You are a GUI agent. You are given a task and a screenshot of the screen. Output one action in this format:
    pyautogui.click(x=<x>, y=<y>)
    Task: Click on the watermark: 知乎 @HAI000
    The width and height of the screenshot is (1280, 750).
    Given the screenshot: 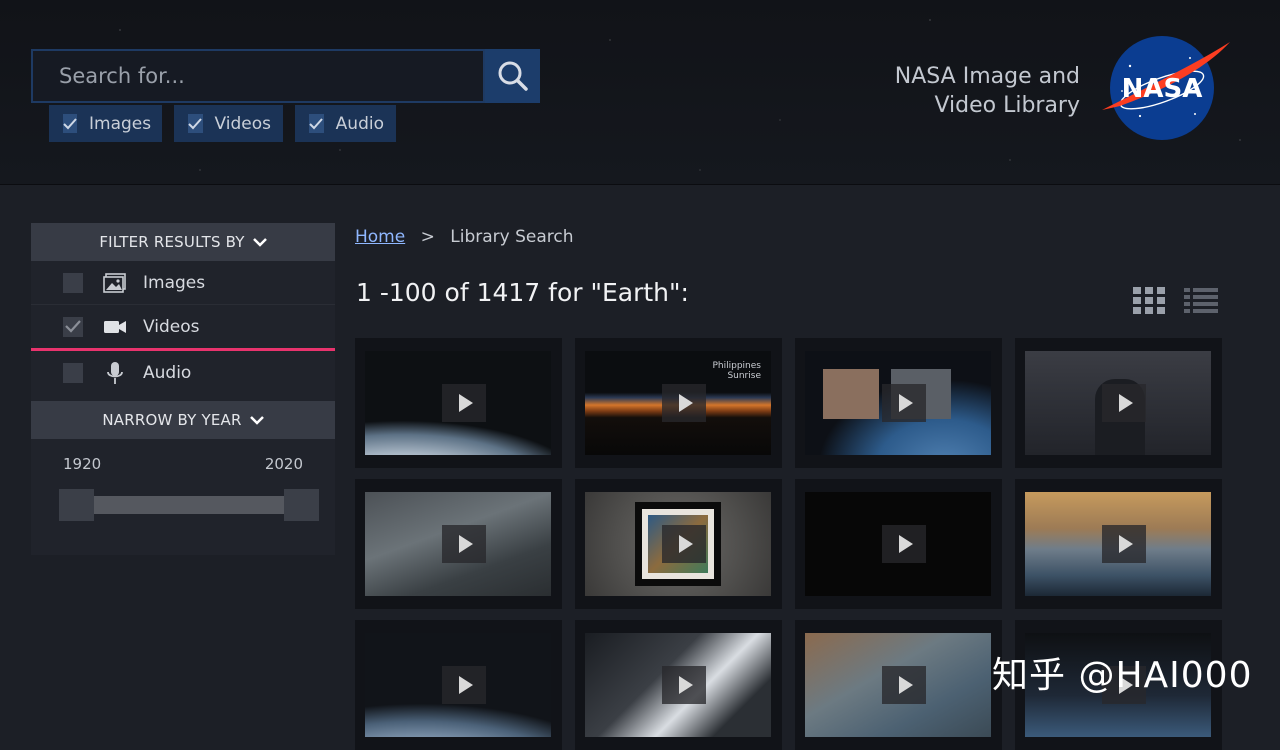 What is the action you would take?
    pyautogui.click(x=1122, y=675)
    